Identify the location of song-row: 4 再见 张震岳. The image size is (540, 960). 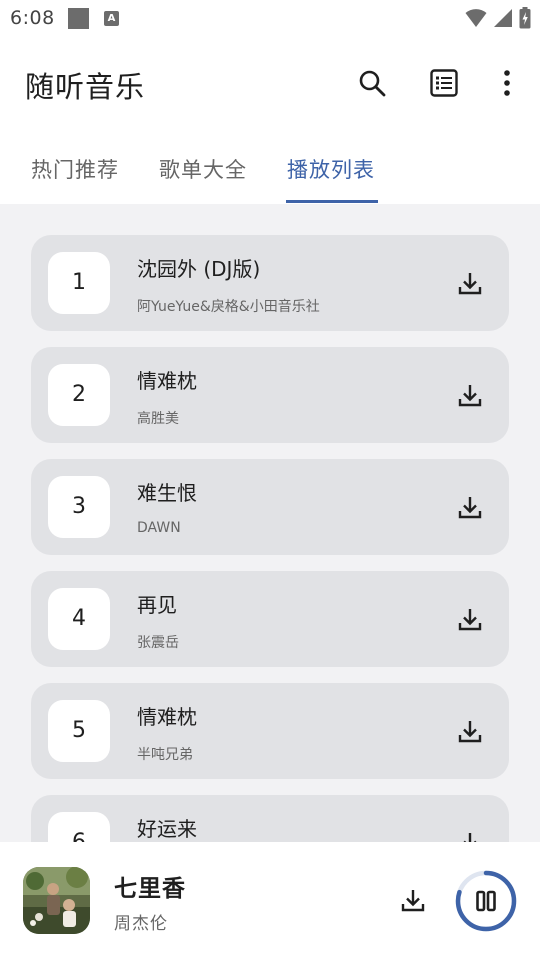
(270, 619).